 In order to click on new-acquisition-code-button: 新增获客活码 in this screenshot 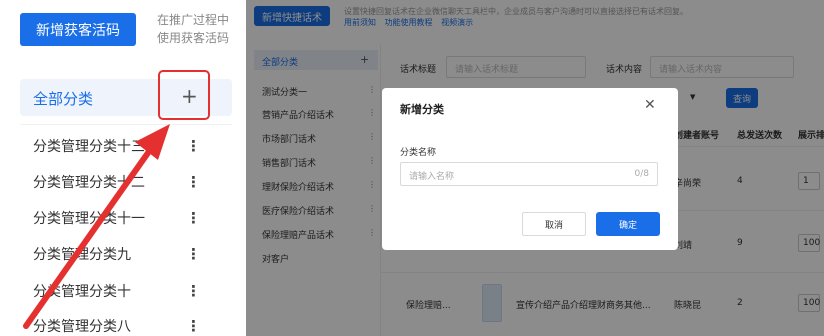, I will do `click(78, 29)`.